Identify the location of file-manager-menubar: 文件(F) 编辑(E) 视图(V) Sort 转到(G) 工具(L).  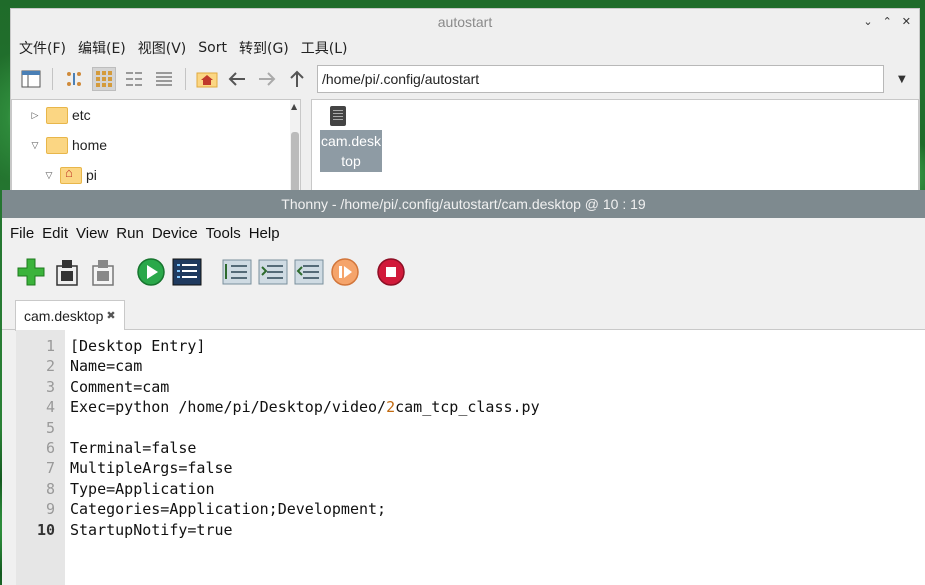
(465, 48).